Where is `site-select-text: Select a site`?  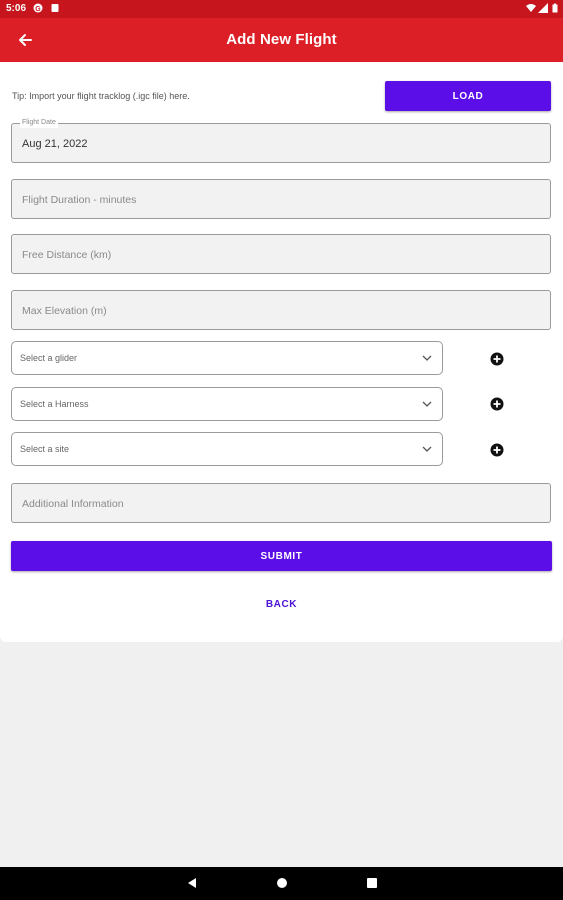
site-select-text: Select a site is located at coordinates (45, 449).